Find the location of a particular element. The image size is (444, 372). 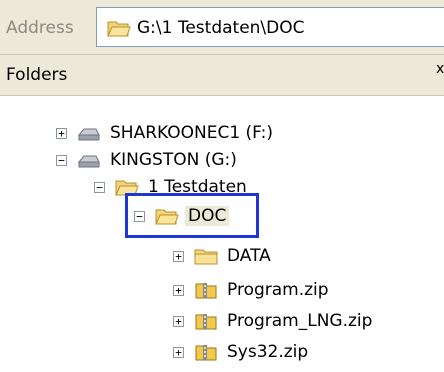

tree-item-program-lng-zip: + Program_LNG.zip is located at coordinates (274, 321).